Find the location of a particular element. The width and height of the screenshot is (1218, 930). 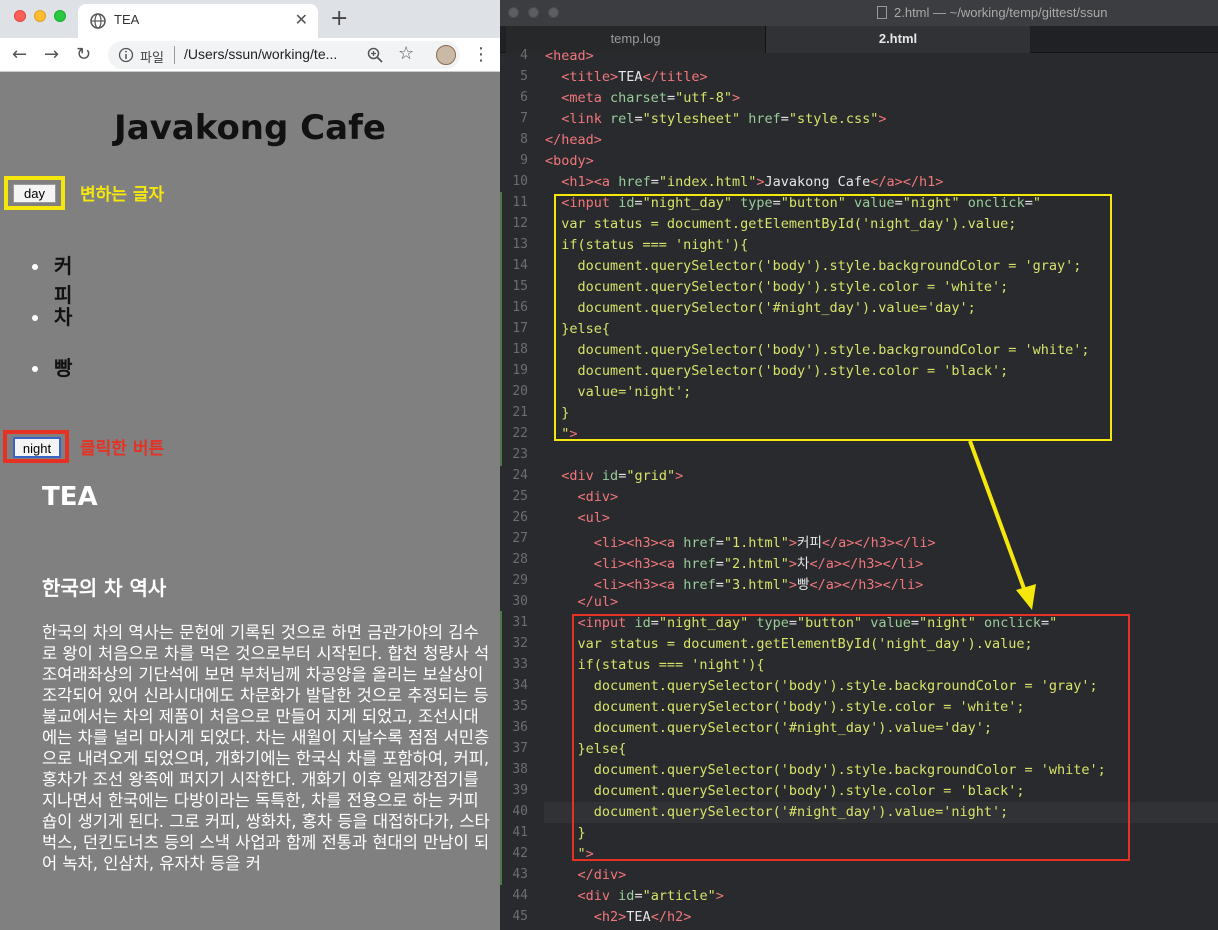

editor-title-bar: 2.html — ~/working/temp/gittest/ssun is located at coordinates (859, 13).